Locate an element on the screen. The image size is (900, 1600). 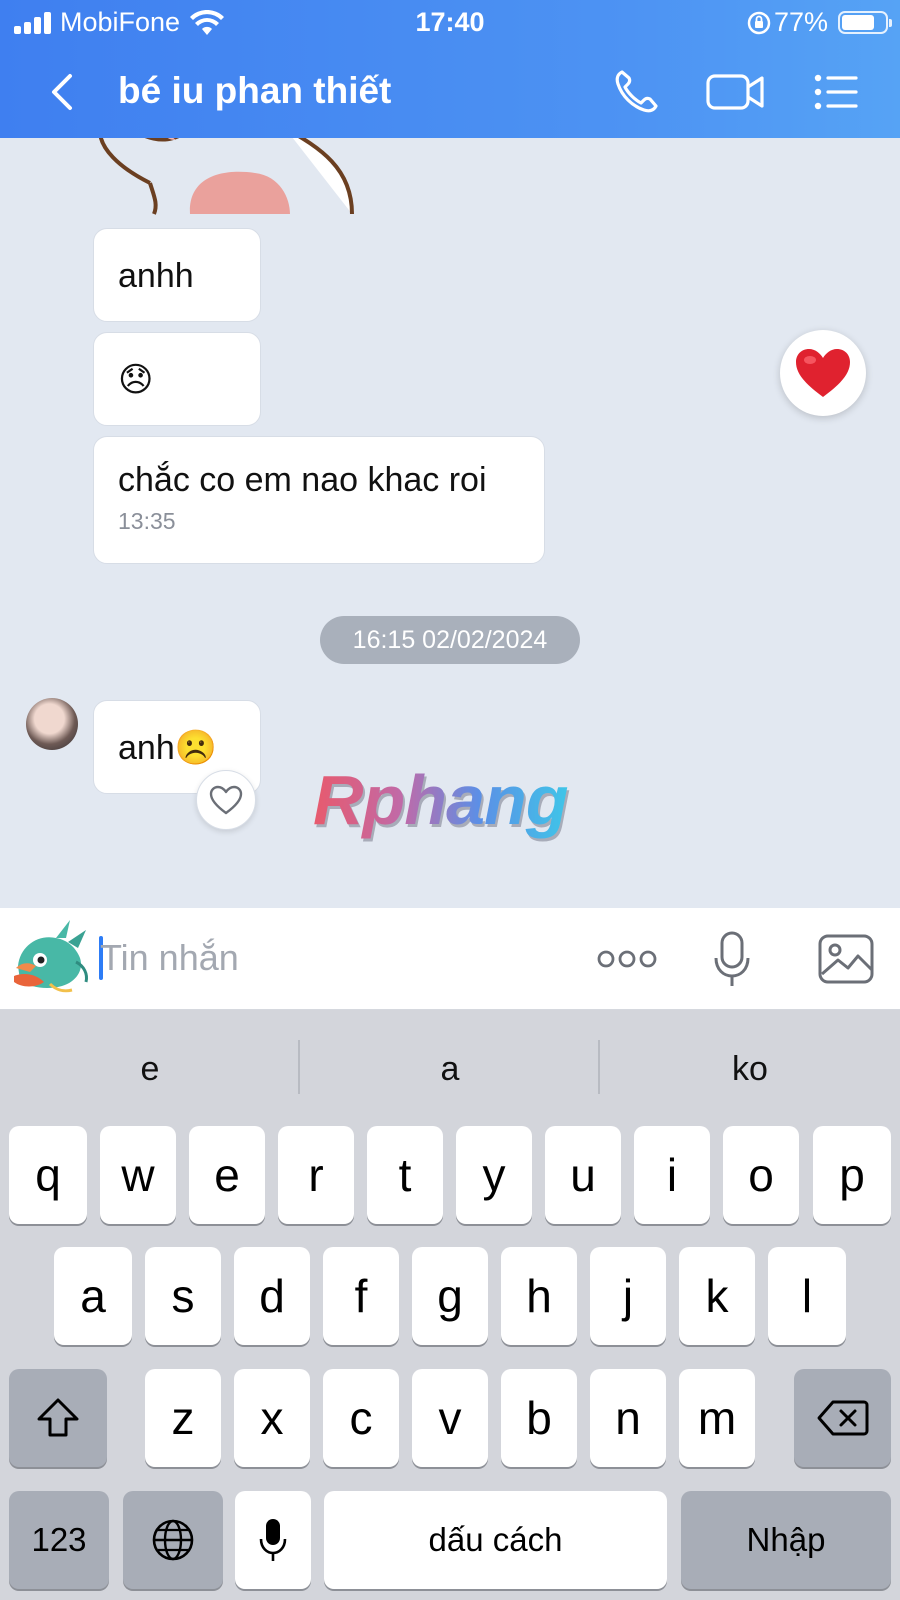
bunny-sticker-image is located at coordinates (230, 178).